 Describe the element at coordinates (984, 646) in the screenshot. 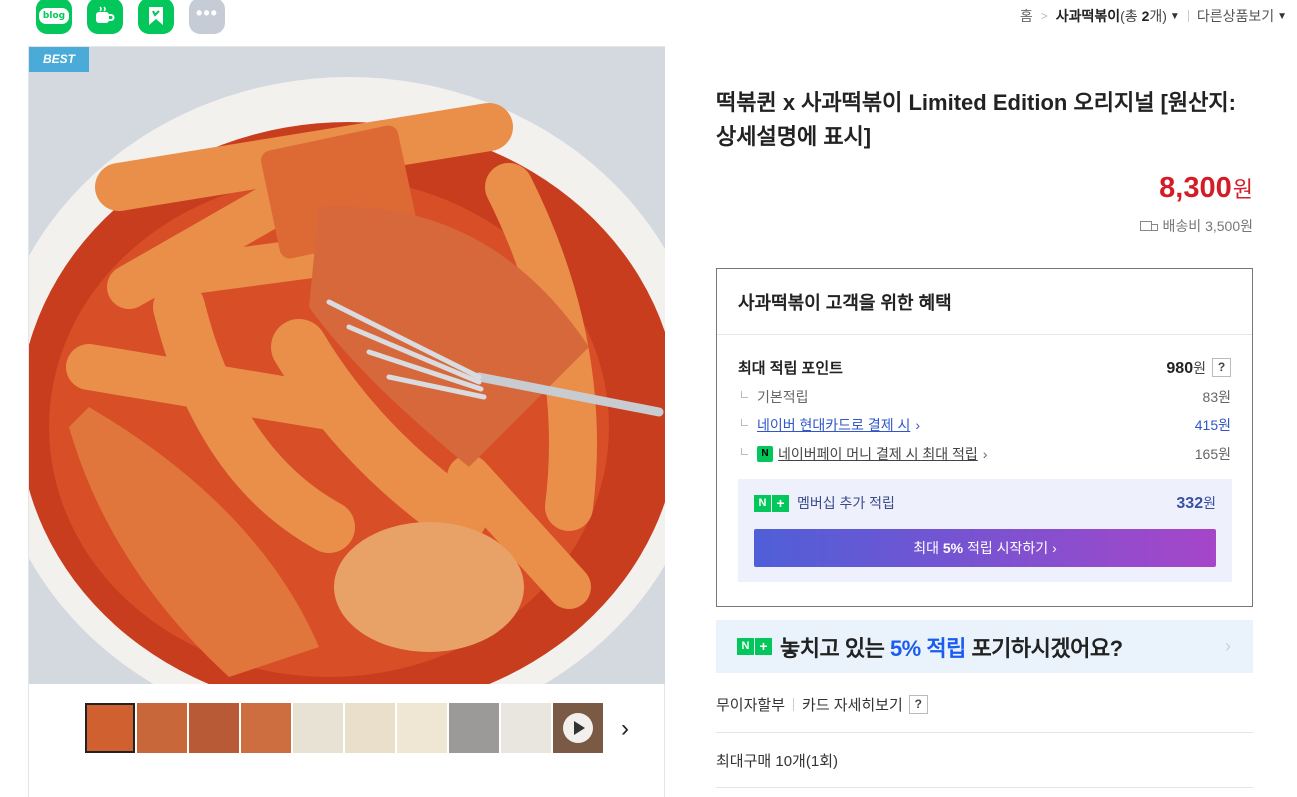

I see `membership-banner: N + 놓치고 있는 5% 적립 포기하시겠어요? ›` at that location.